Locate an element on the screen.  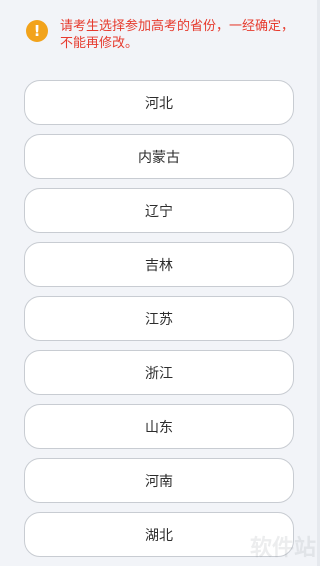
province-button-liaoning: 辽宁 is located at coordinates (159, 210).